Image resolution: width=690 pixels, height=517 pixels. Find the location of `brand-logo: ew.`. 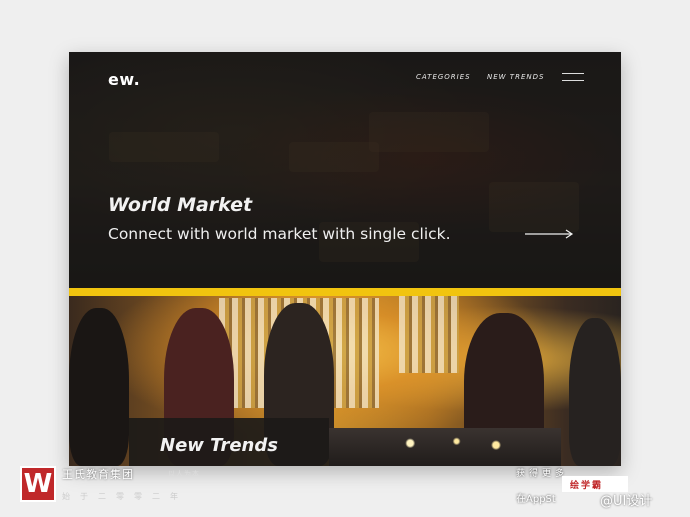

brand-logo: ew. is located at coordinates (124, 79).